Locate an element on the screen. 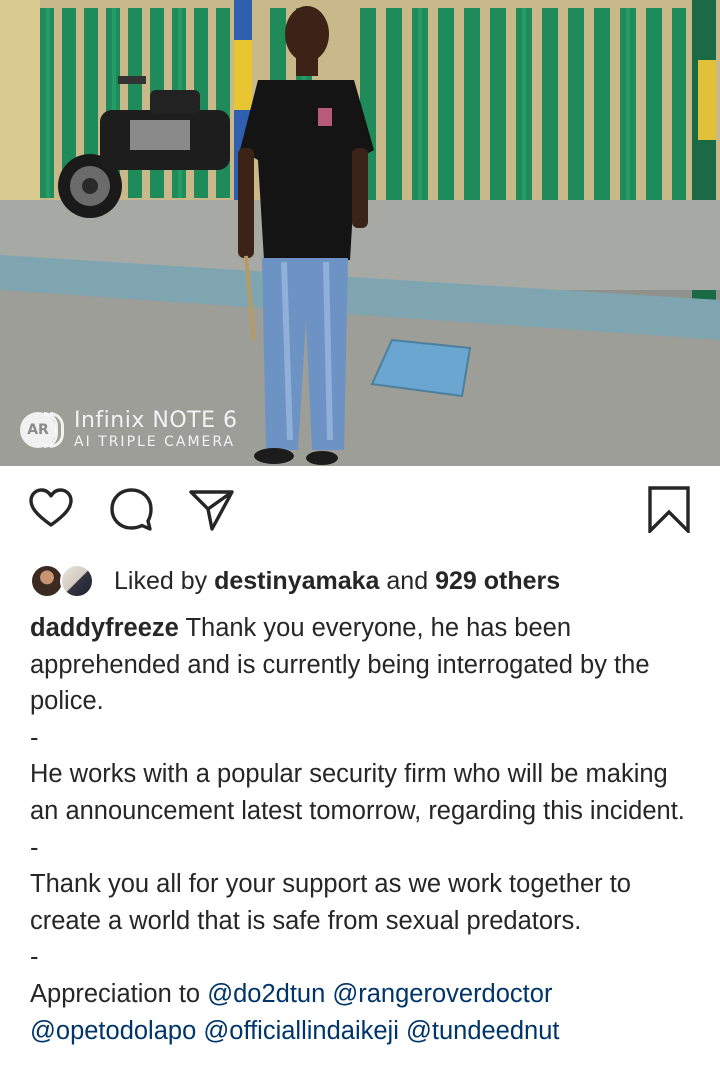  likes-prefix: Liked by is located at coordinates (161, 580).